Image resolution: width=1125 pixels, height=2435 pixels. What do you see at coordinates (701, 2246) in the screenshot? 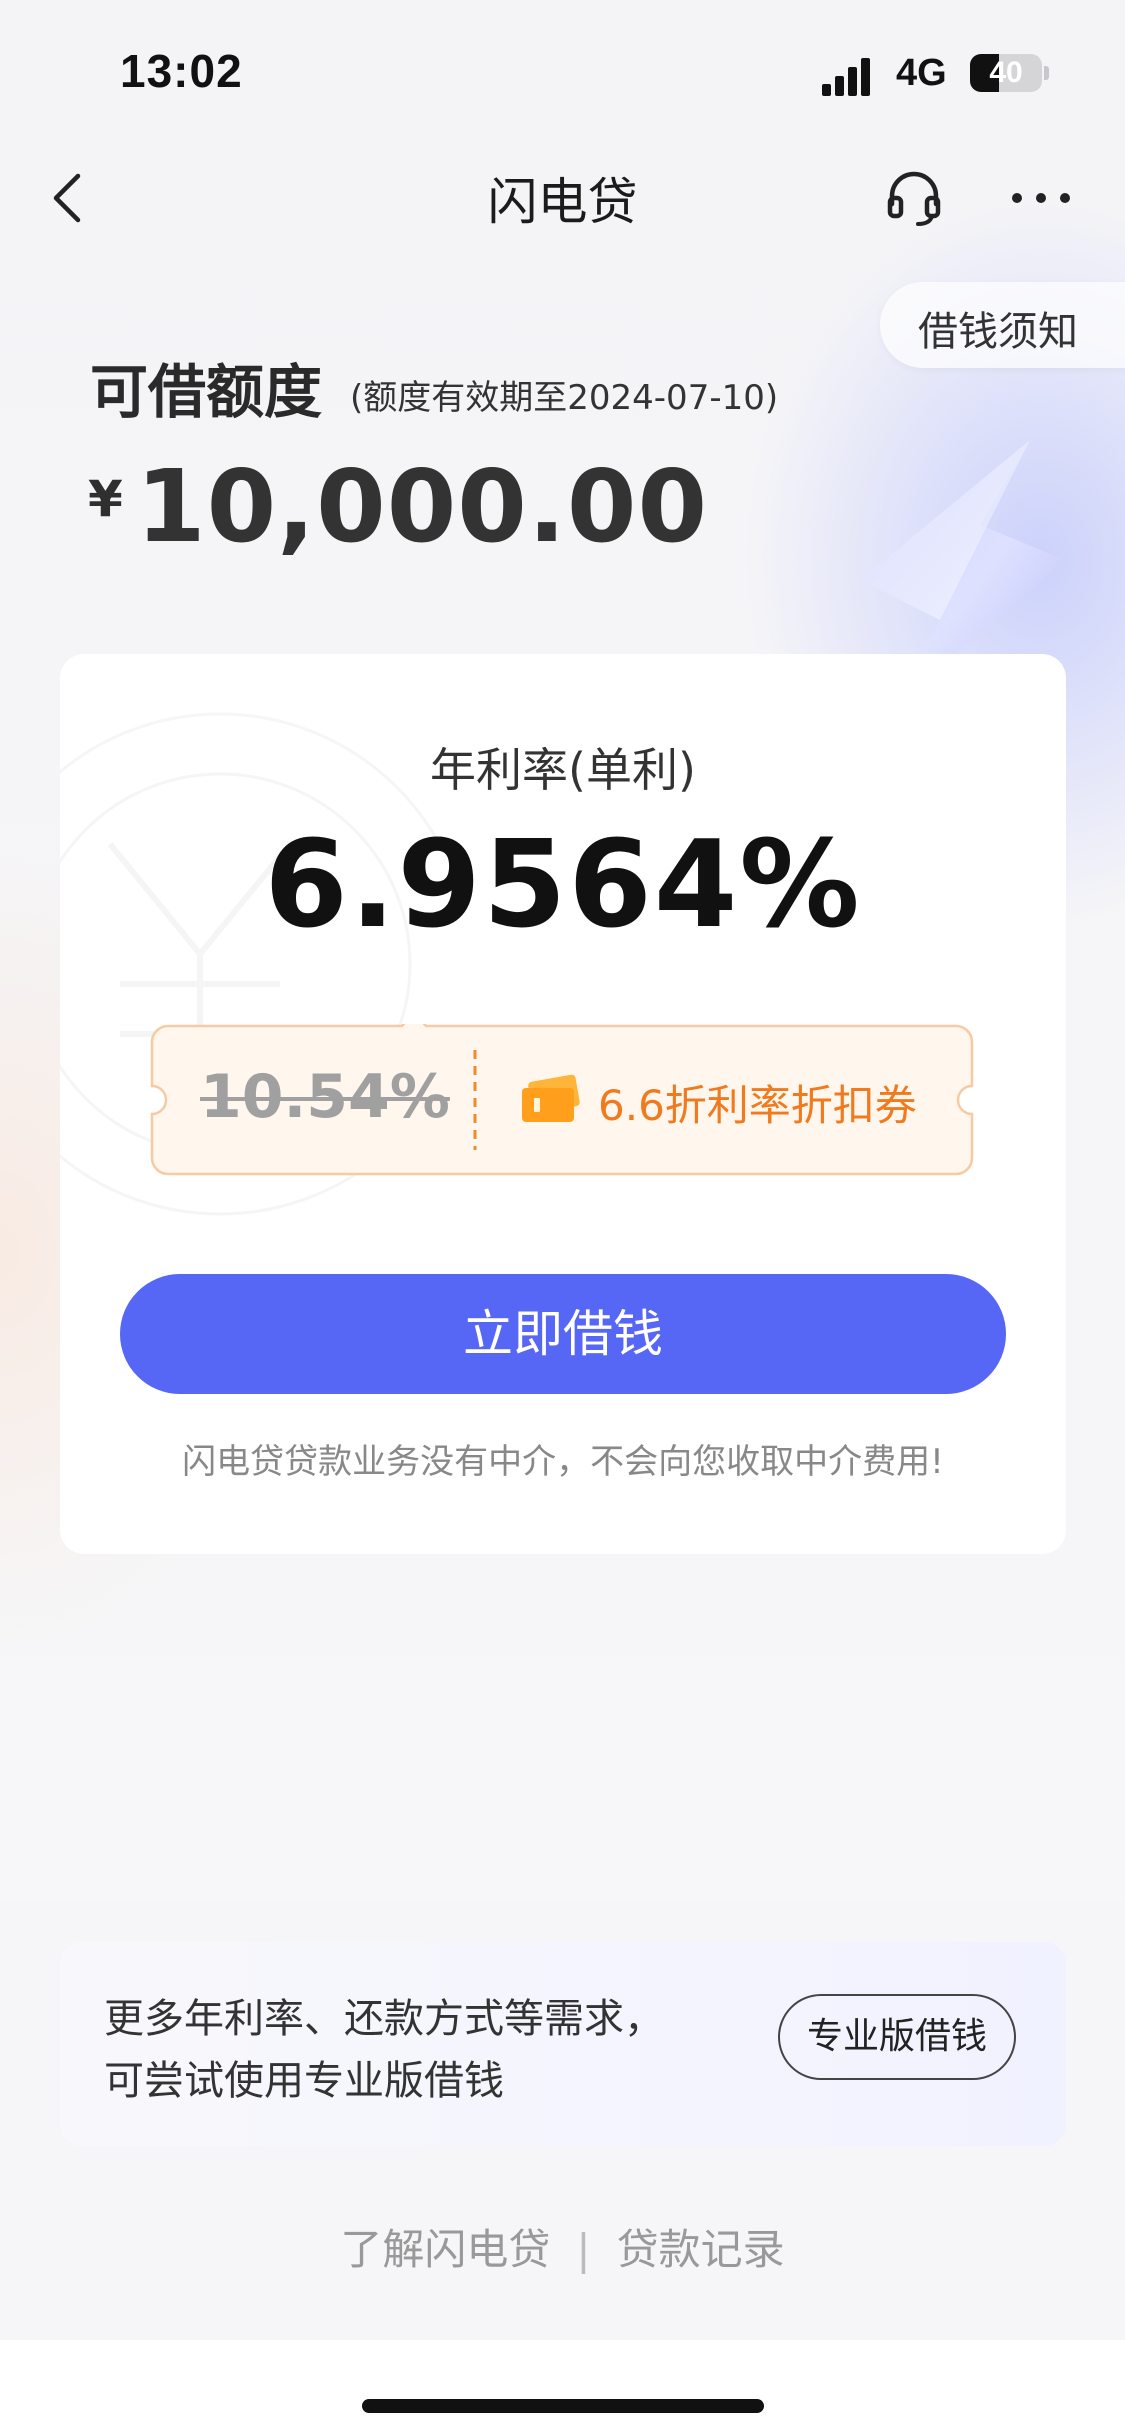
I see `loan-records-link: 贷款记录` at bounding box center [701, 2246].